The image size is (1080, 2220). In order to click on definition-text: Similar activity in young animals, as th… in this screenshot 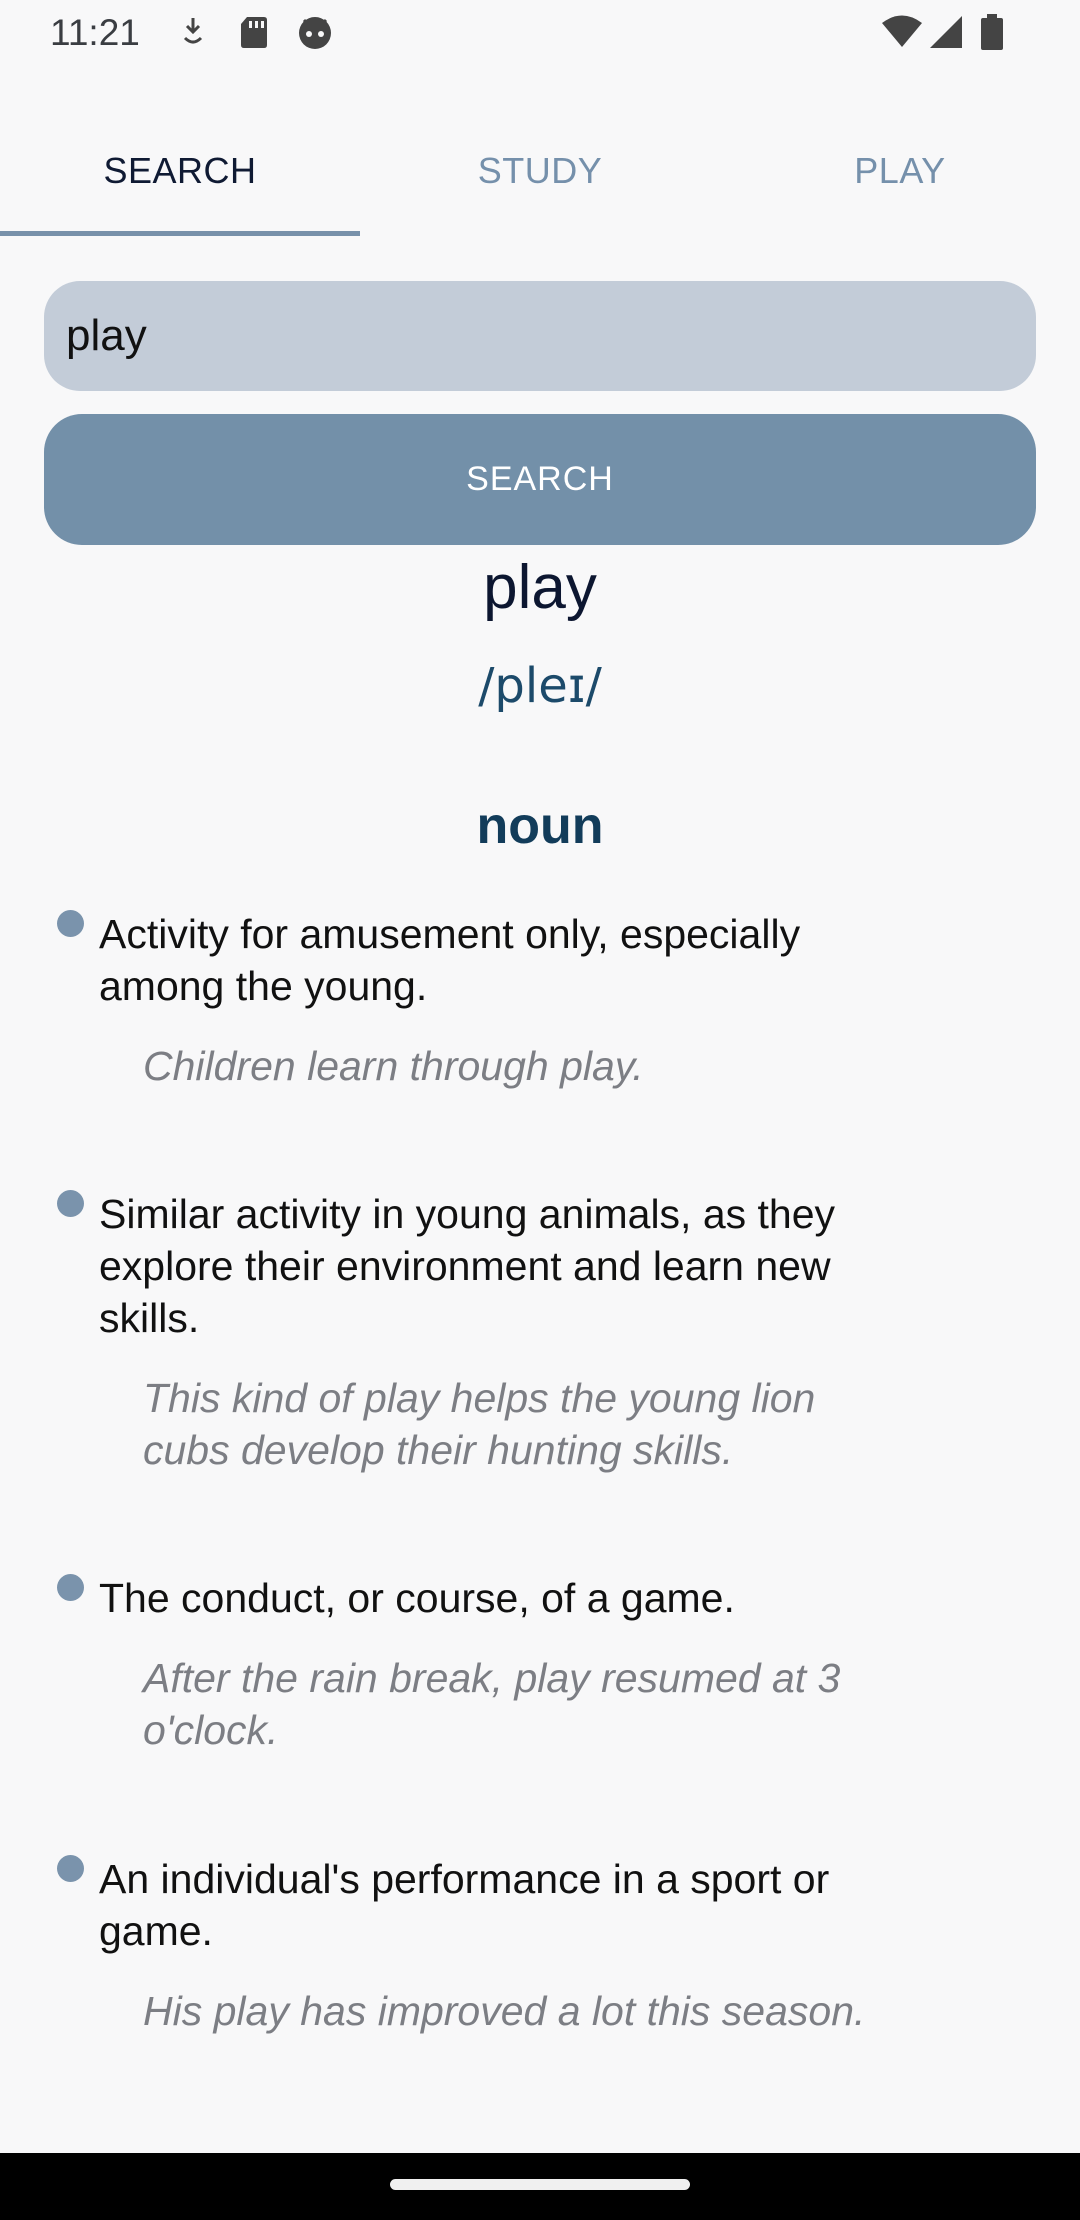, I will do `click(467, 1266)`.